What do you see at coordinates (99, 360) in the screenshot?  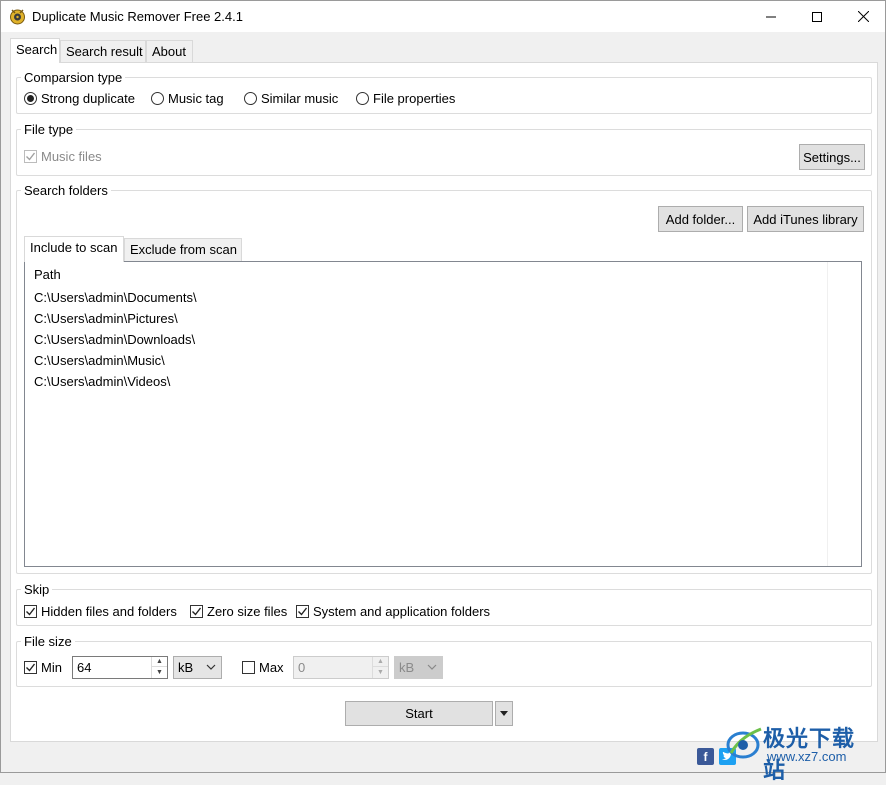 I see `list-item: C:\Users\admin\Music\` at bounding box center [99, 360].